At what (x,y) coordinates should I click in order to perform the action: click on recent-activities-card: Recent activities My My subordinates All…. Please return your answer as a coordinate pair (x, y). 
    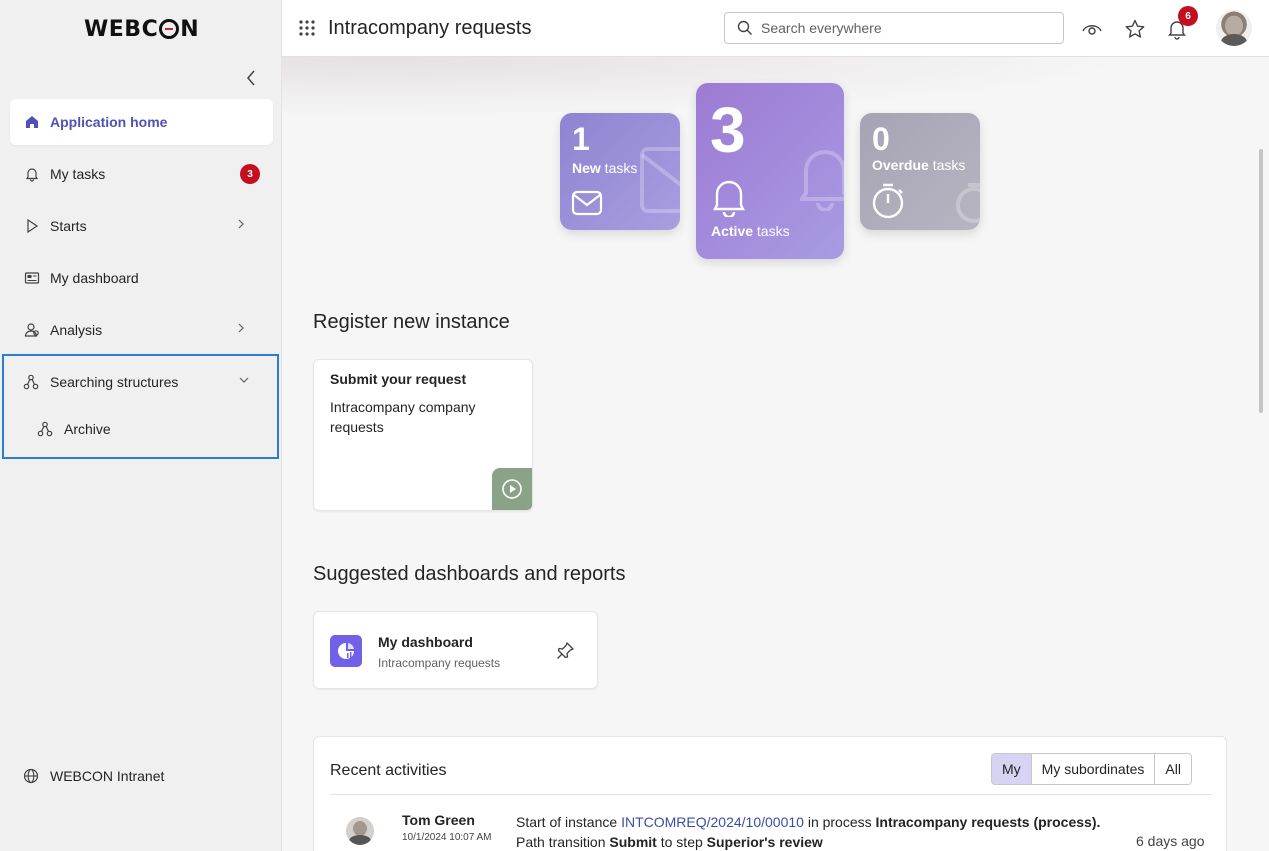
    Looking at the image, I should click on (770, 793).